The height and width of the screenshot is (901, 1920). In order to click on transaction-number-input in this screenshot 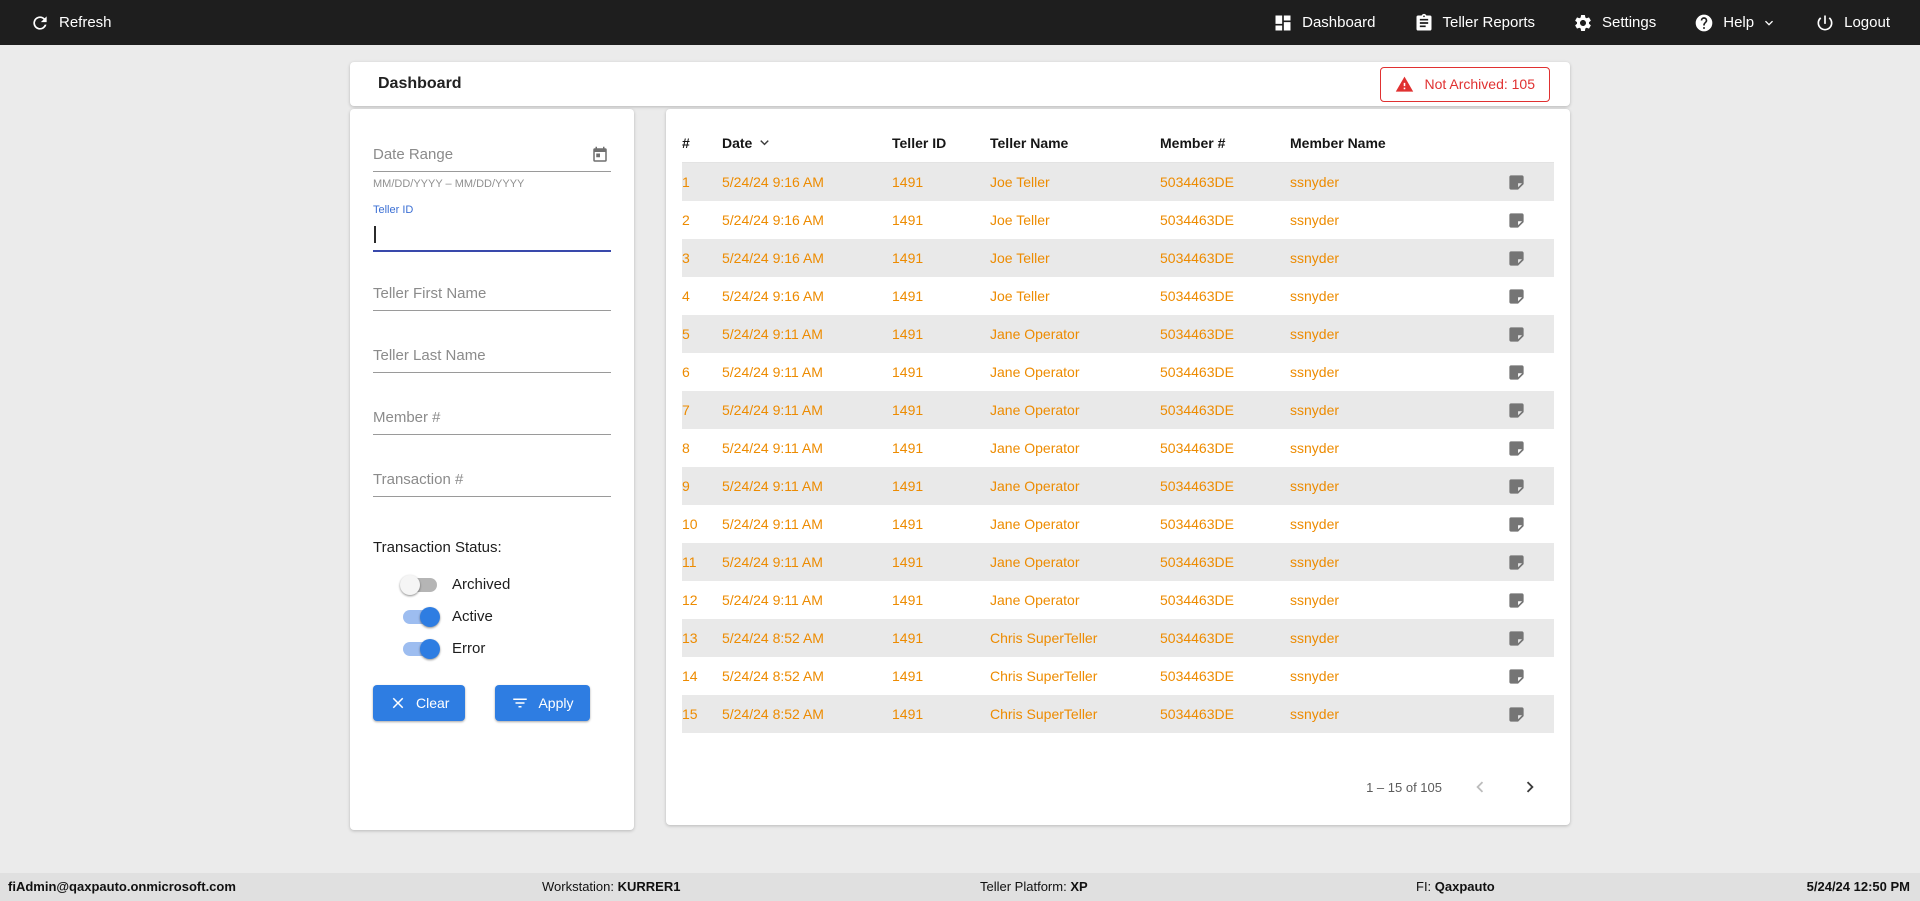, I will do `click(492, 480)`.